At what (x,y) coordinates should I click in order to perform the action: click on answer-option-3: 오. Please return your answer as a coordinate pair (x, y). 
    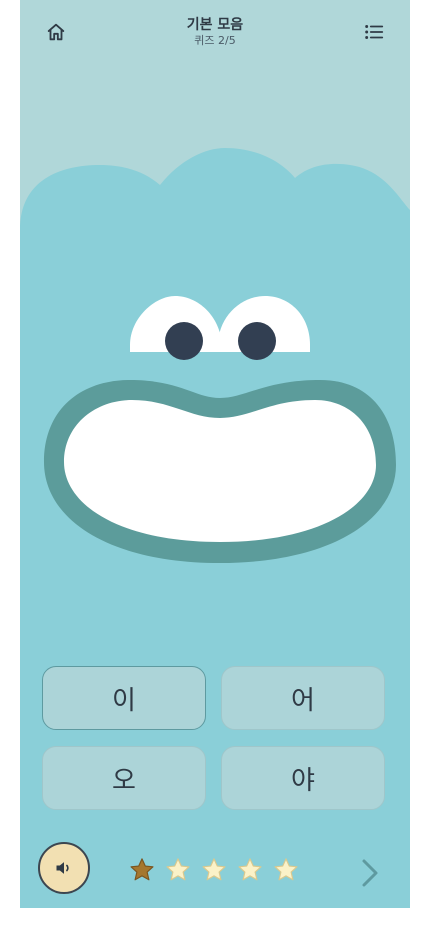
    Looking at the image, I should click on (124, 778).